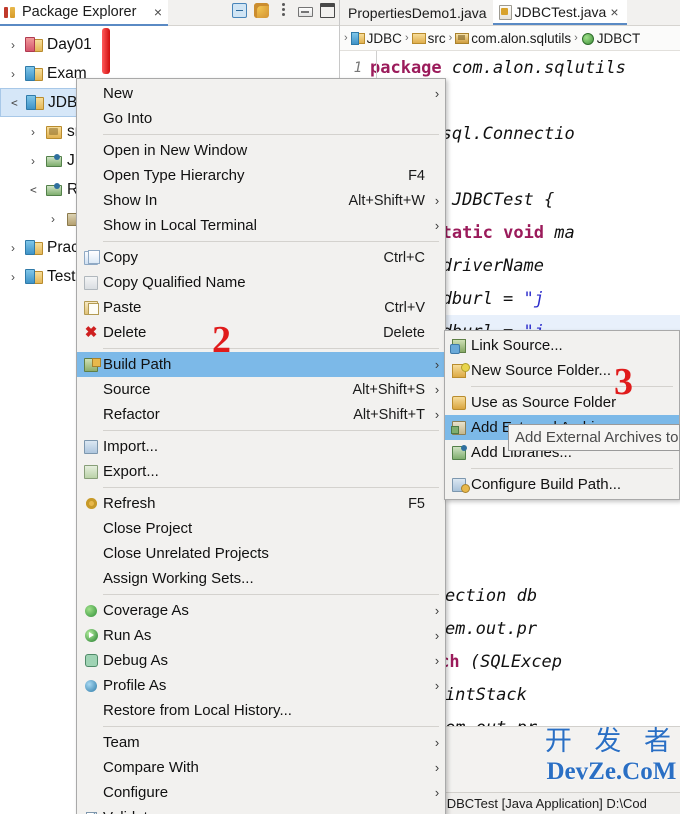  What do you see at coordinates (264, 811) in the screenshot?
I see `menu-item-label: Validate` at bounding box center [264, 811].